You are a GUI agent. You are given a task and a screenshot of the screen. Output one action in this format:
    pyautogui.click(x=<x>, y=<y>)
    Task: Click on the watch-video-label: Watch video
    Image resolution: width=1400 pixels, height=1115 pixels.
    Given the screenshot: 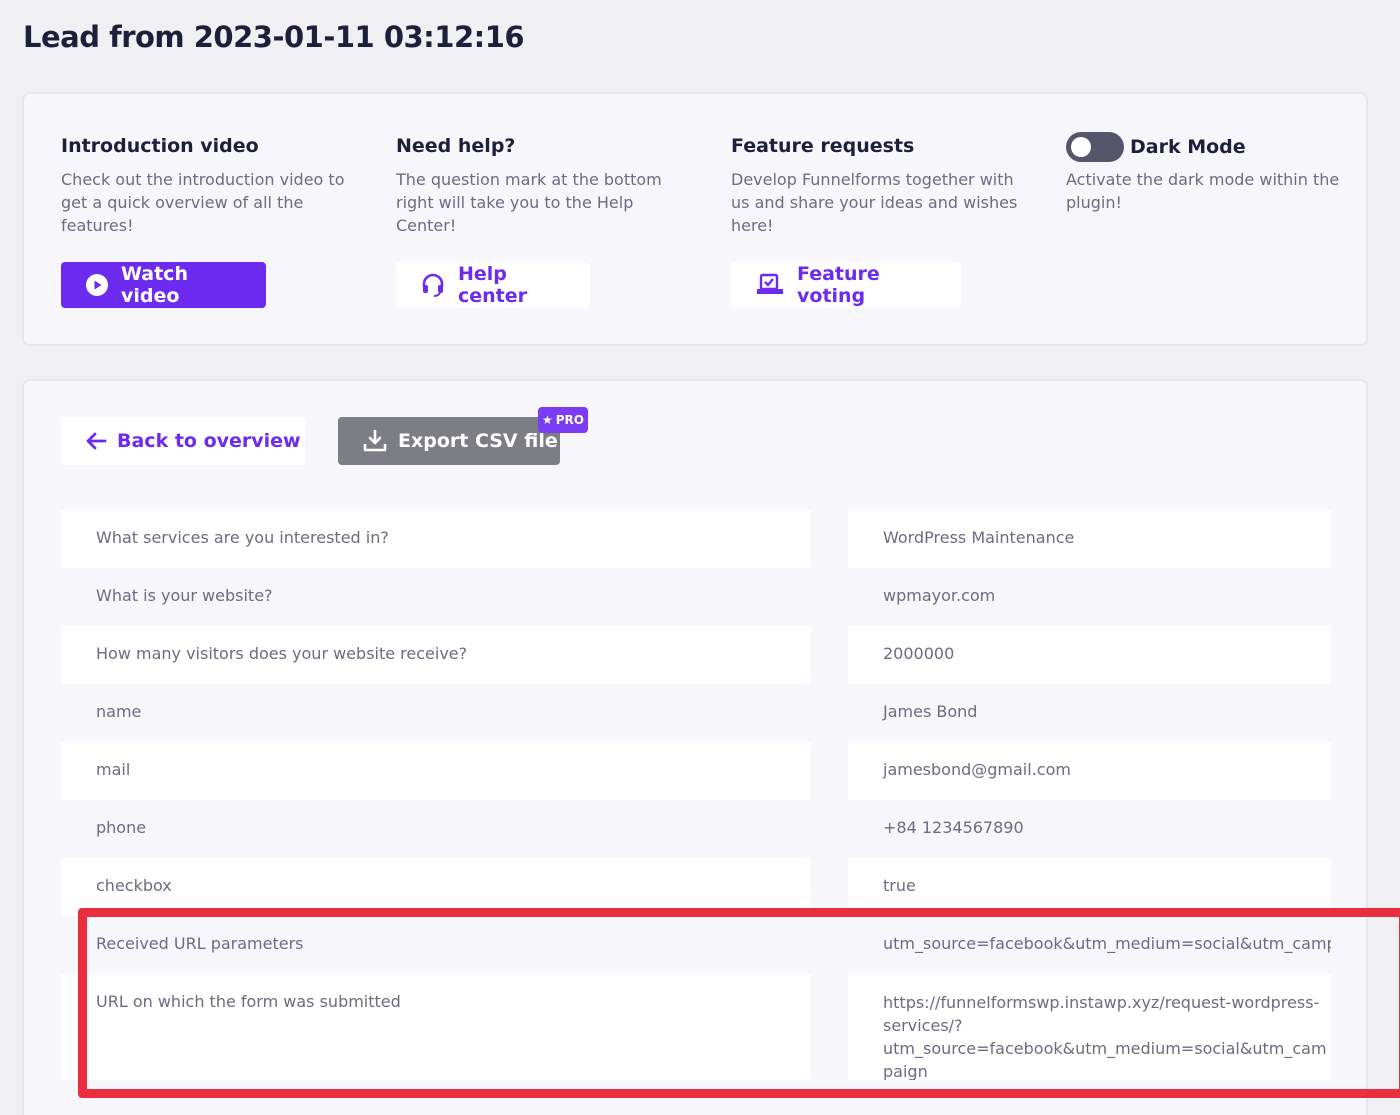 What is the action you would take?
    pyautogui.click(x=154, y=285)
    